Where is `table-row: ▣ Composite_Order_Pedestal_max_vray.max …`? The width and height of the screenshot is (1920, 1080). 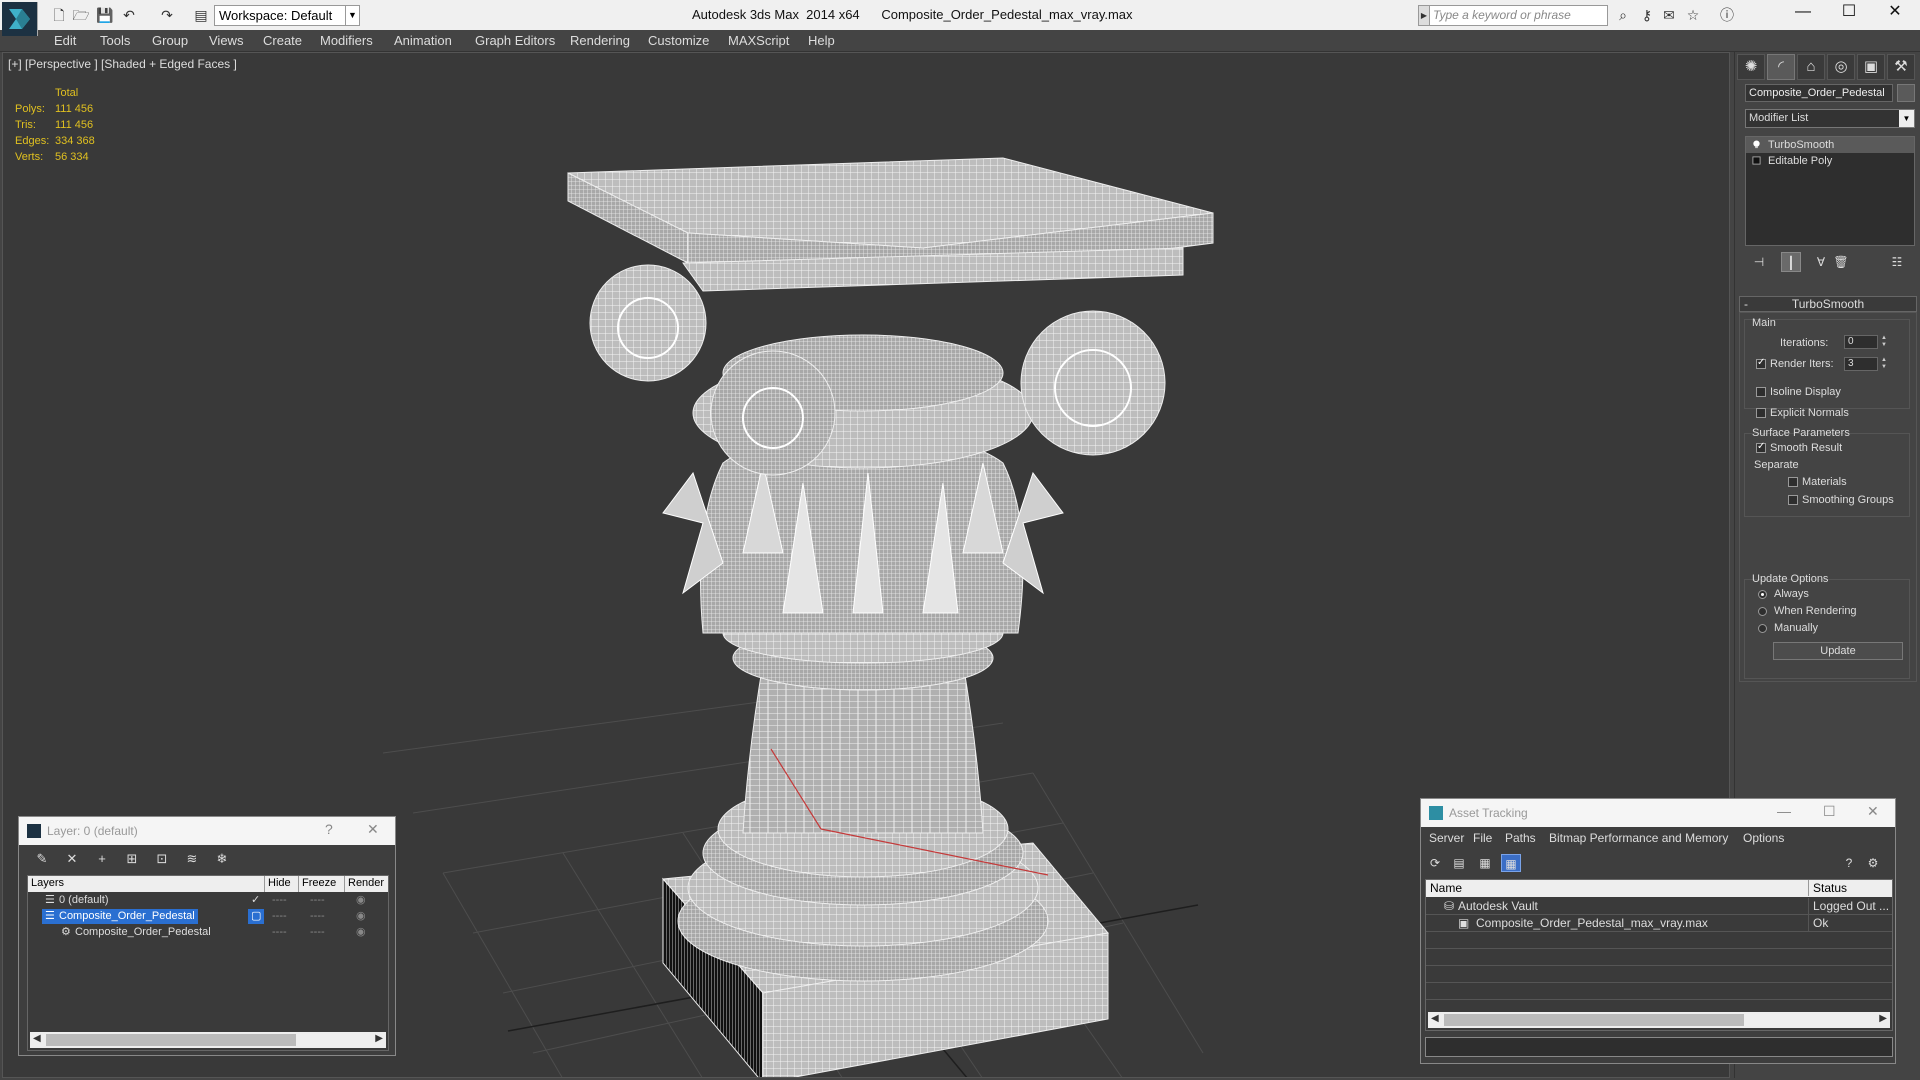
table-row: ▣ Composite_Order_Pedestal_max_vray.max … is located at coordinates (1659, 923).